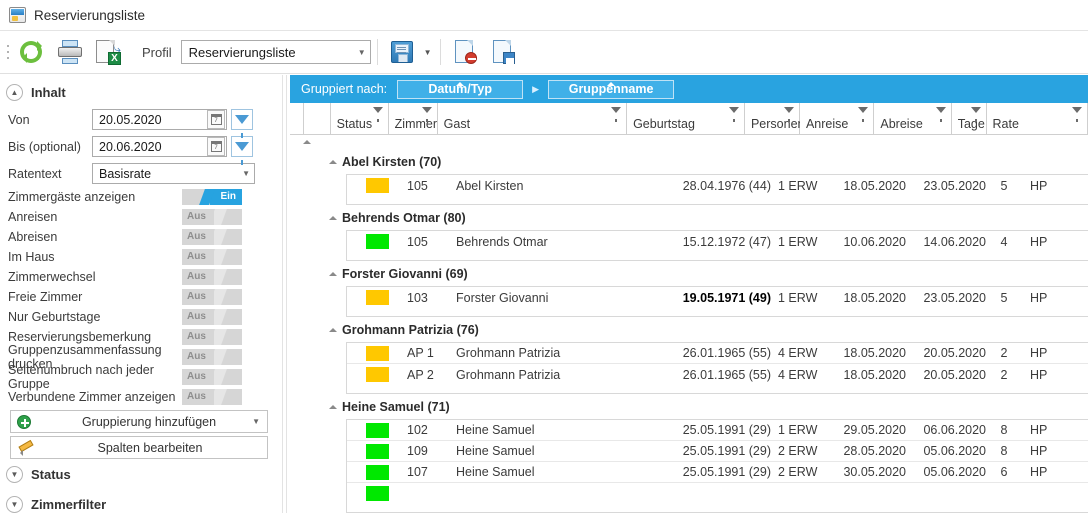  I want to click on group-header: Behrends Otmar (80), so click(689, 217).